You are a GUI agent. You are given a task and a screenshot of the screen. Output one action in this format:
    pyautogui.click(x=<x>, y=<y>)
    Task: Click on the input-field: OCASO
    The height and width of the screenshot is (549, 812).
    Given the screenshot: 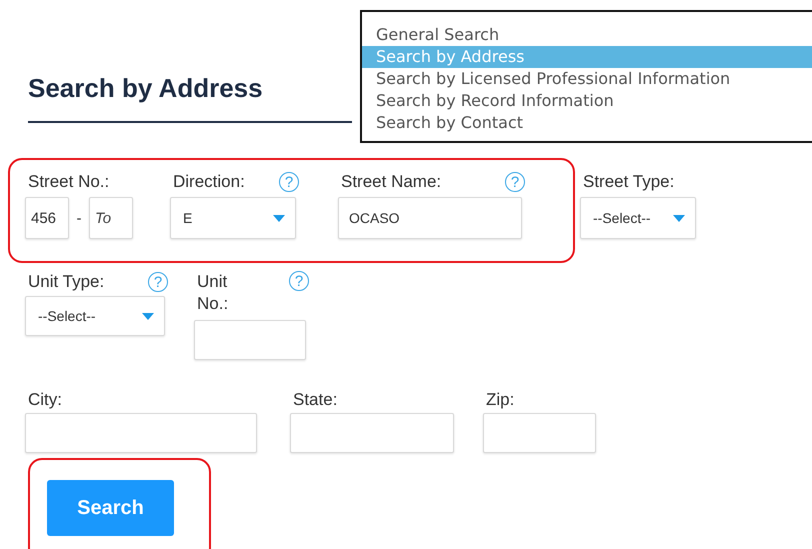 What is the action you would take?
    pyautogui.click(x=430, y=218)
    